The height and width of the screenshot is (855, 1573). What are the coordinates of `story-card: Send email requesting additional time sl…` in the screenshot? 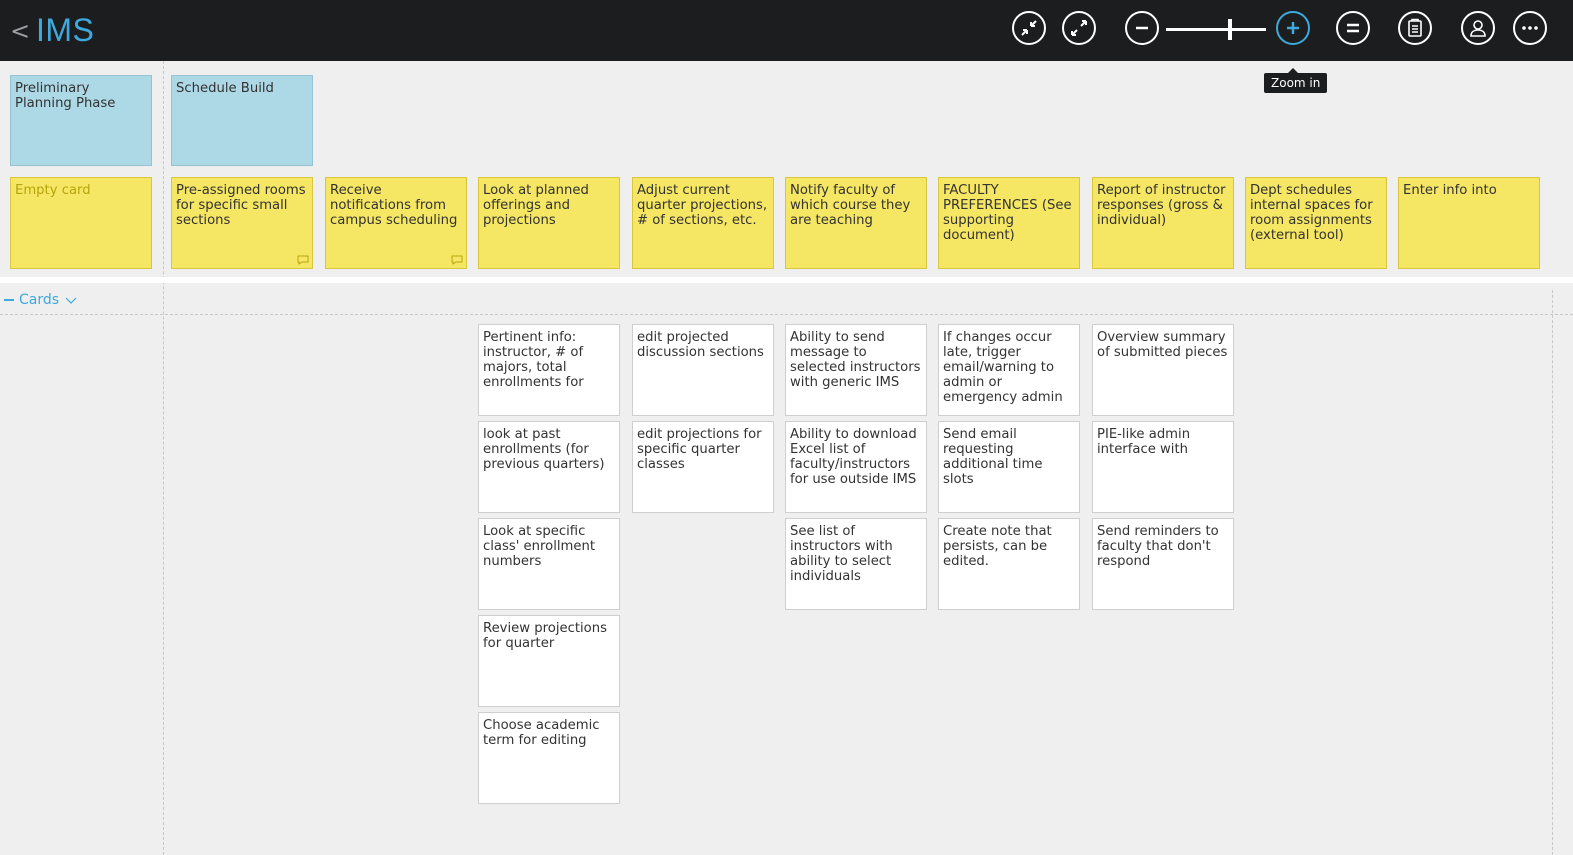 It's located at (1009, 467).